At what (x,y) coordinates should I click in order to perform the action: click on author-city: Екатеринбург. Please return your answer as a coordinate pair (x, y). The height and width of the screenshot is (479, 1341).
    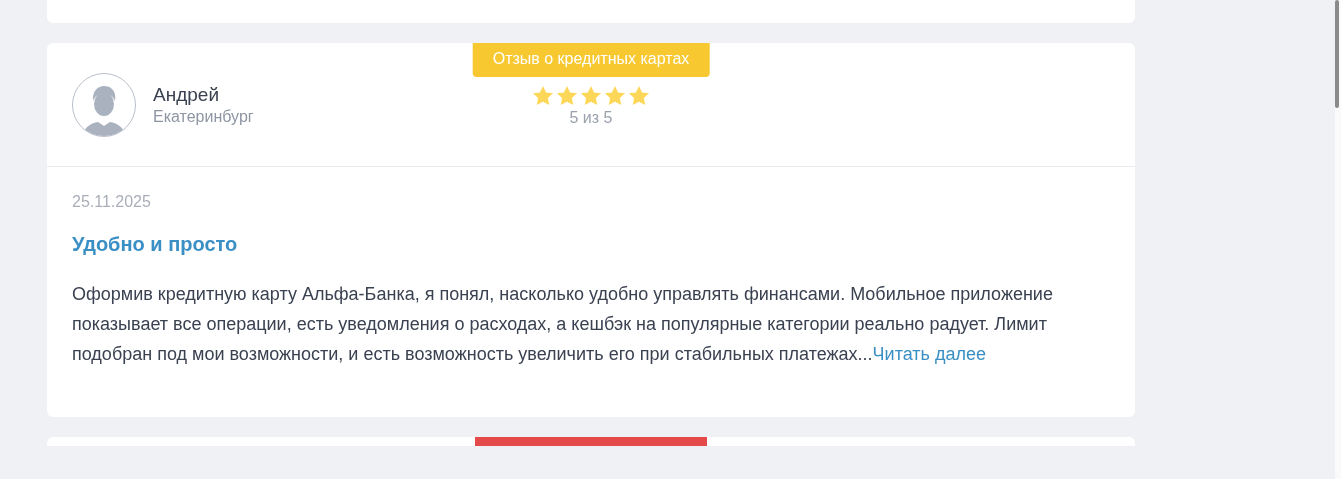
    Looking at the image, I should click on (203, 116).